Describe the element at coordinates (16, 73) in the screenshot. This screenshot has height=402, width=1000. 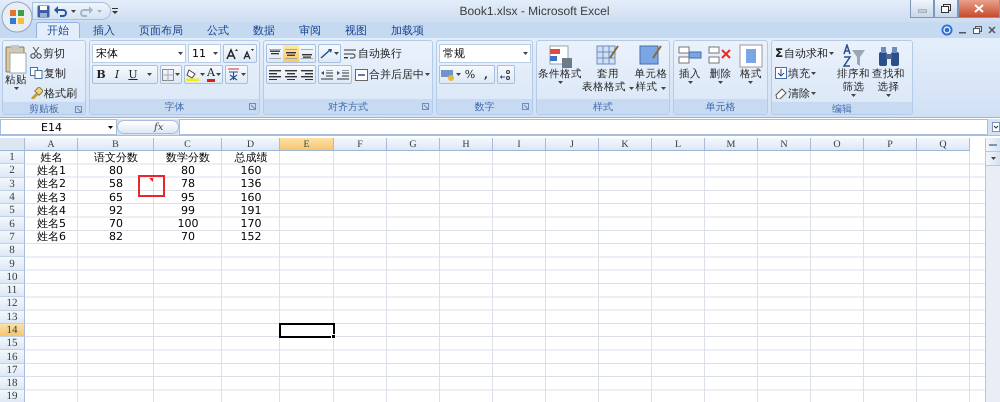
I see `paste-button: 粘贴` at that location.